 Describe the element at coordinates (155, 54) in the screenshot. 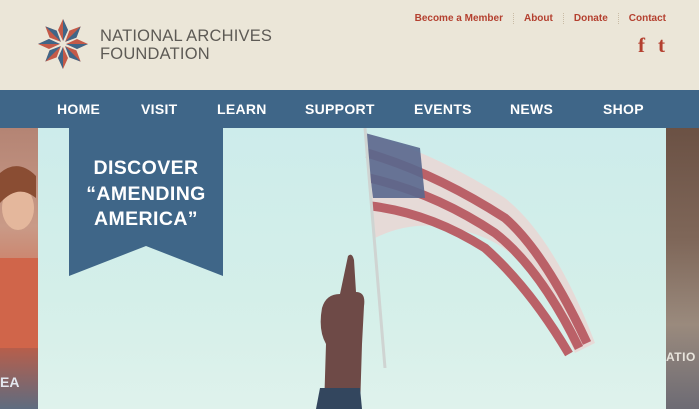

I see `brand-line-2: FOUNDATION` at that location.